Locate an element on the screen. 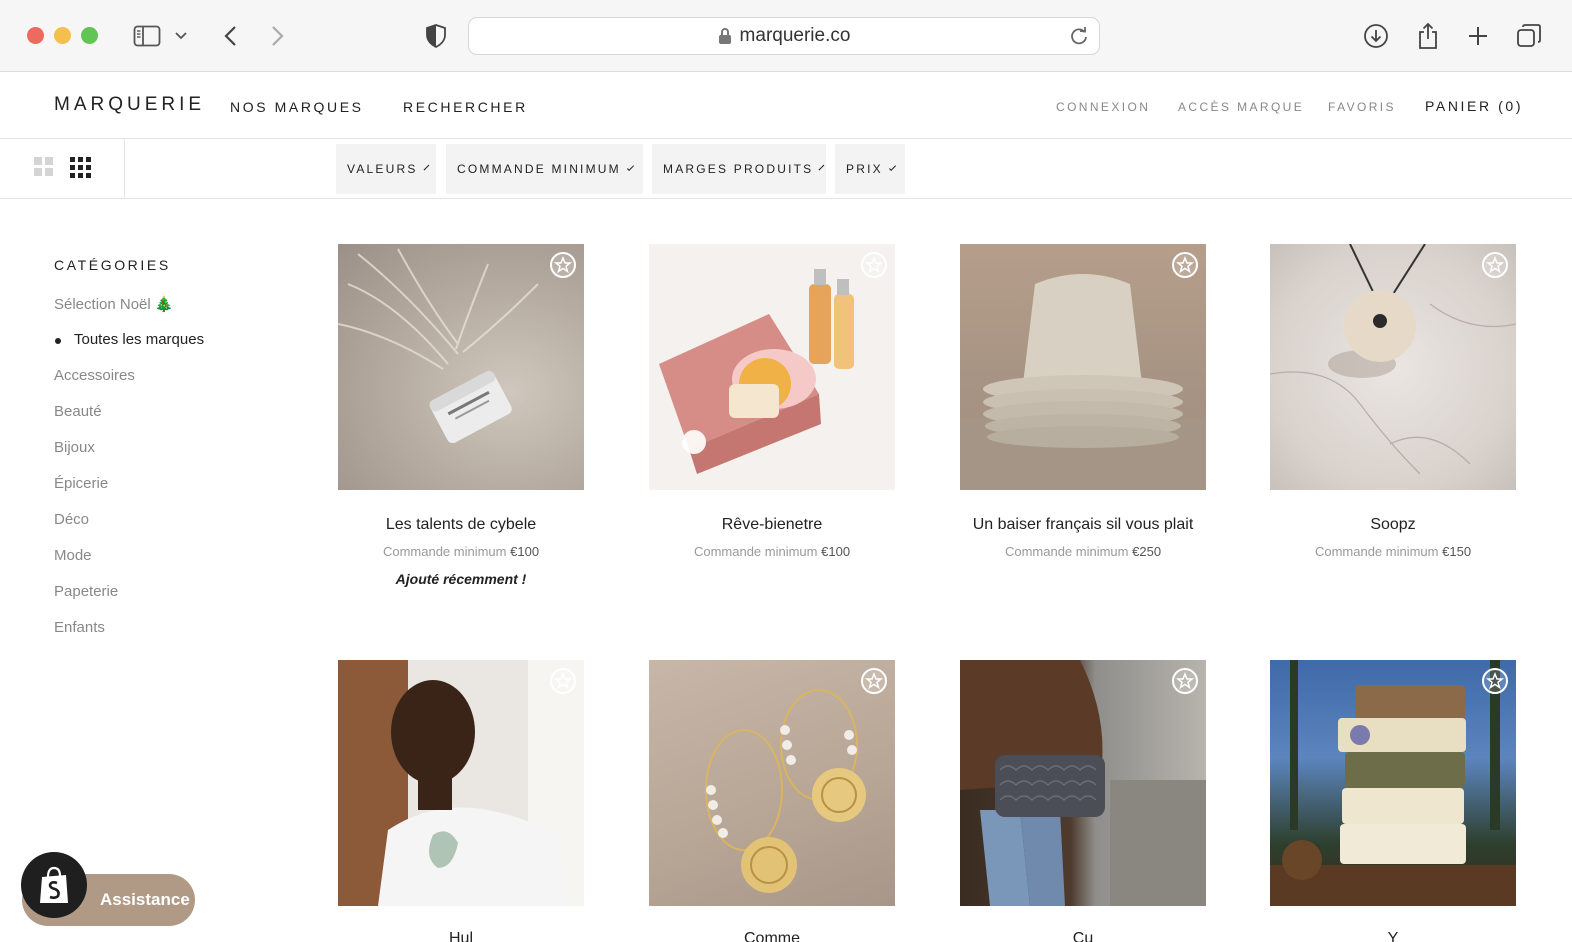 The width and height of the screenshot is (1572, 942). minimum-order-value: €250 is located at coordinates (1147, 551).